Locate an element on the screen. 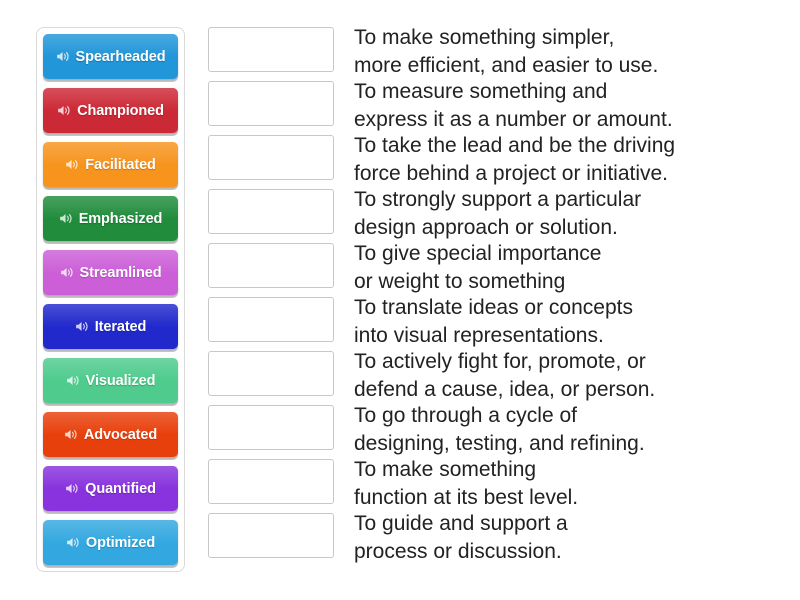 The width and height of the screenshot is (800, 600). dropzone-column is located at coordinates (271, 292).